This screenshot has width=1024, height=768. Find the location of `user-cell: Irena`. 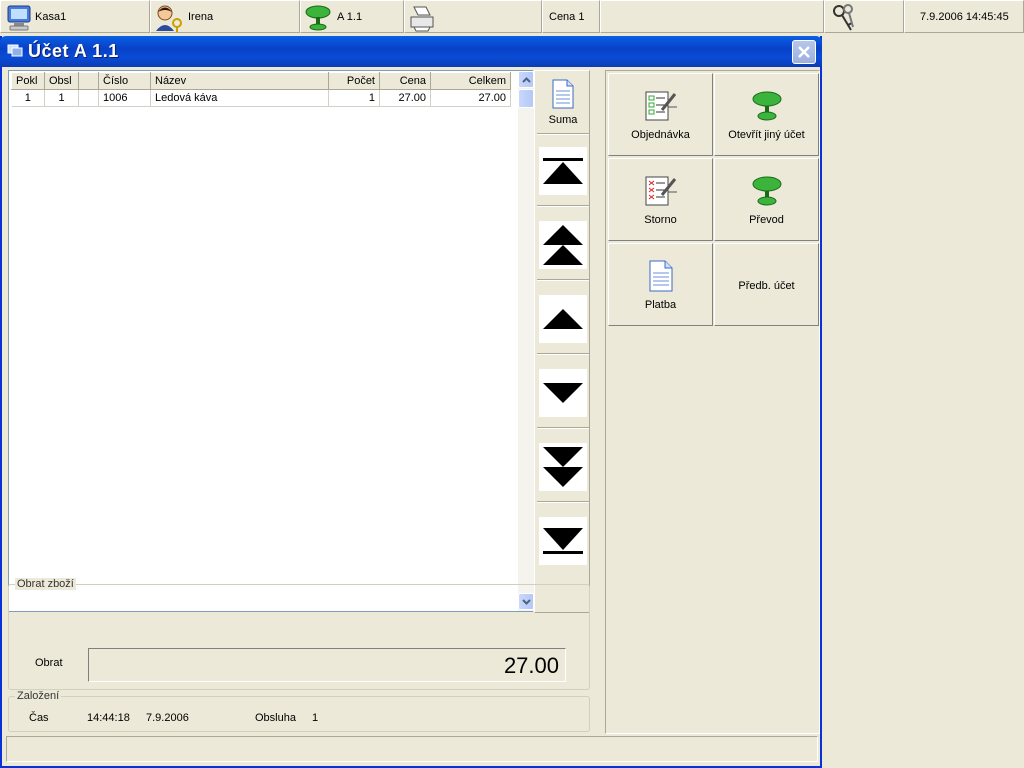

user-cell: Irena is located at coordinates (225, 16).